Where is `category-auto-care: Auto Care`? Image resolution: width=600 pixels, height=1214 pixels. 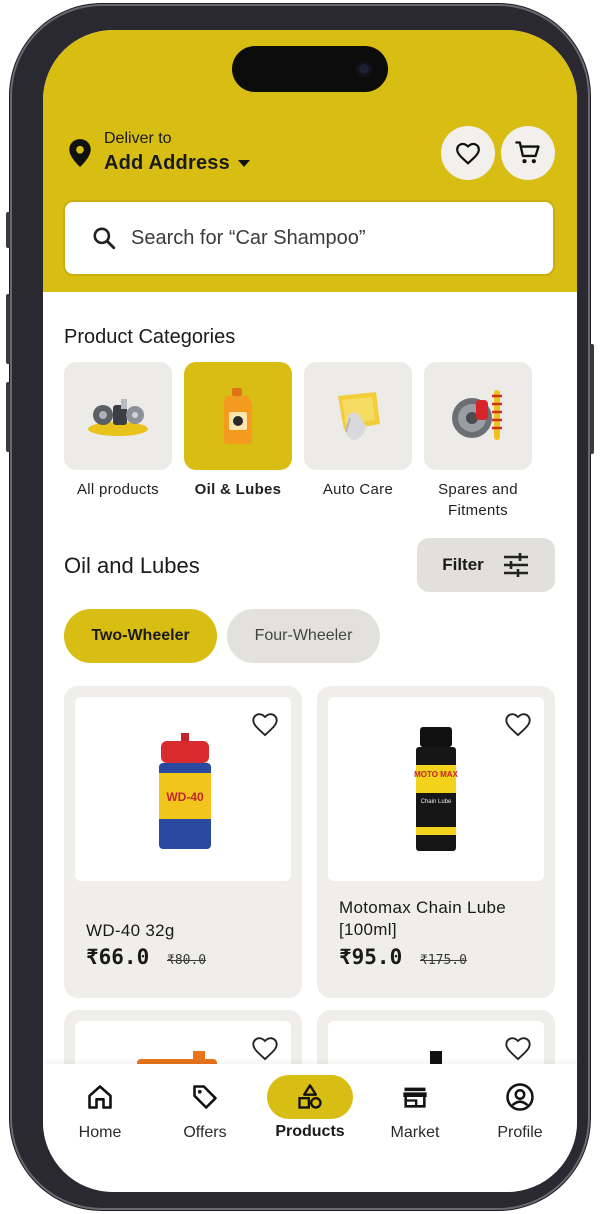
category-auto-care: Auto Care is located at coordinates (358, 431).